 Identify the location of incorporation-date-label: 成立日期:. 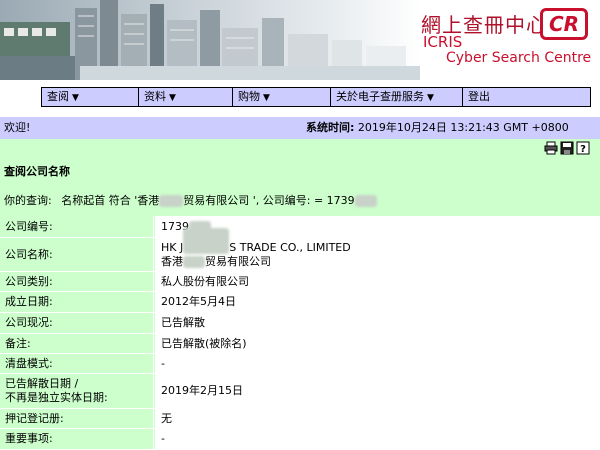
(77, 302).